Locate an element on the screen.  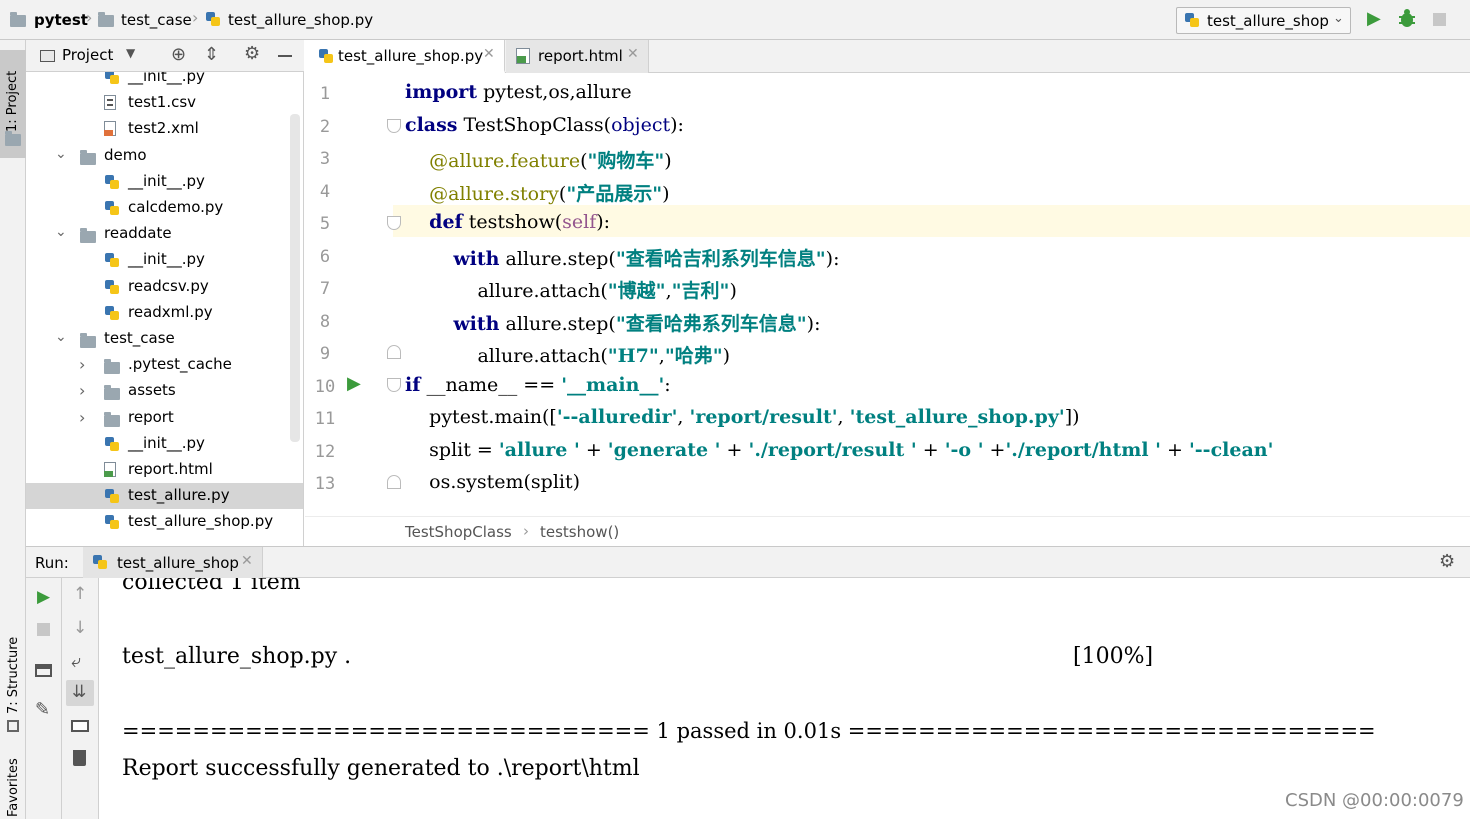
tree-item-label: report is located at coordinates (151, 417).